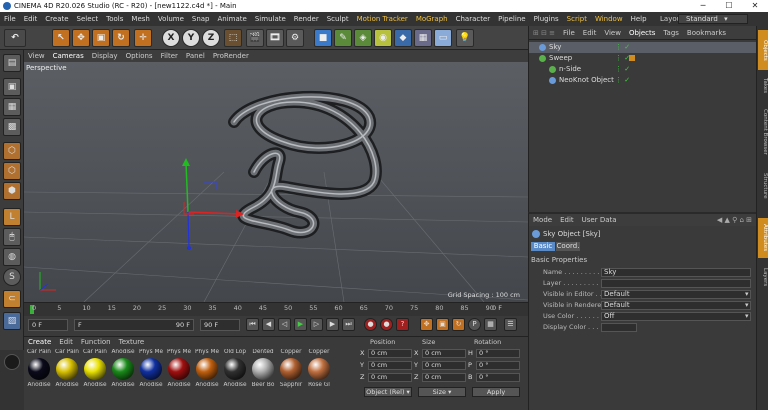 The height and width of the screenshot is (410, 768). What do you see at coordinates (319, 372) in the screenshot?
I see `material-swatch: Copper Rose Gl` at bounding box center [319, 372].